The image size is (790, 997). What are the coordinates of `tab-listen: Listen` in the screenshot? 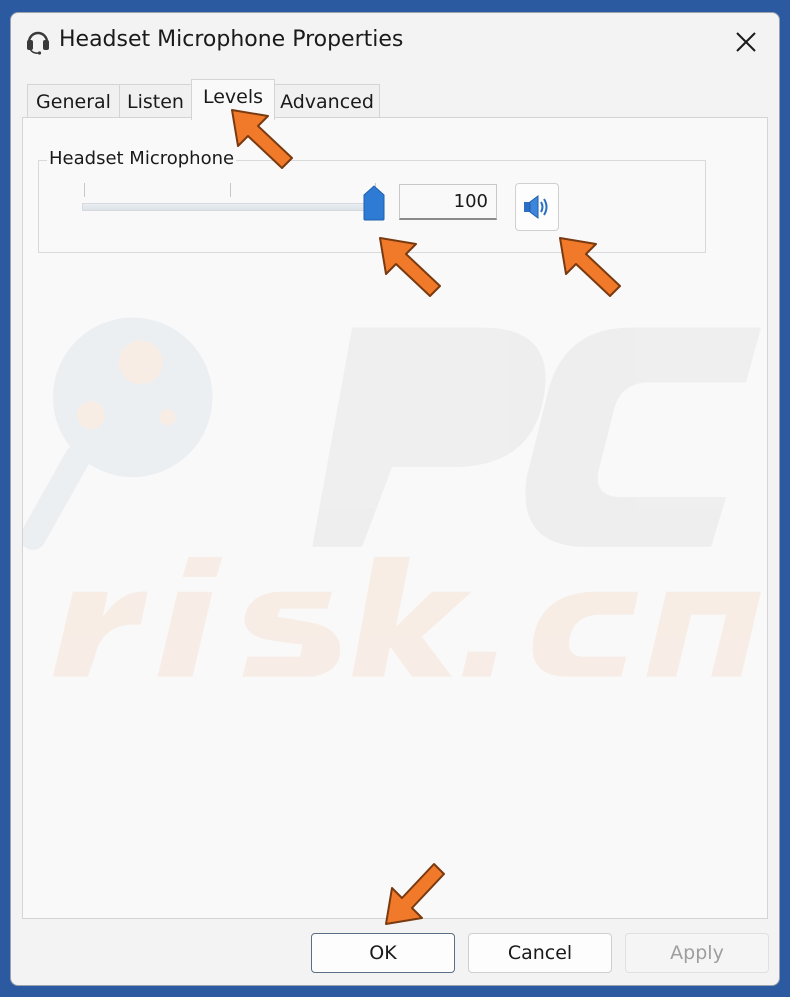 It's located at (155, 101).